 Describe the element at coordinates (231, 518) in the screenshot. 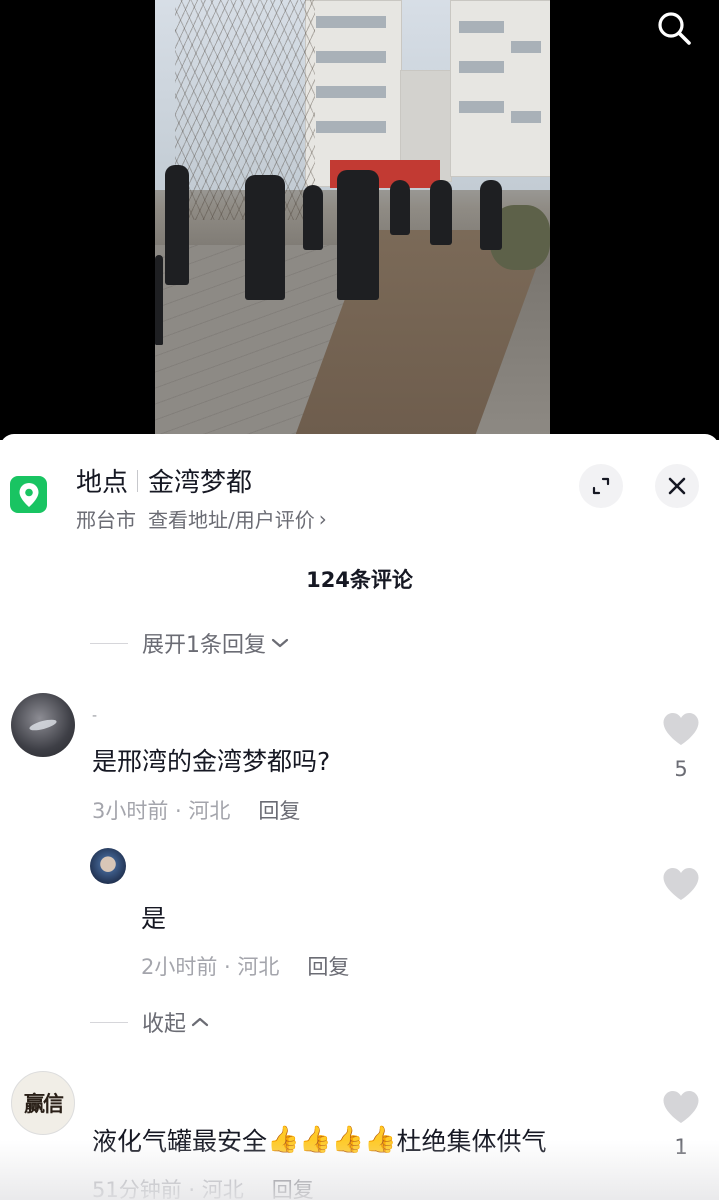

I see `view-address-link: 查看地址/用户评价` at that location.